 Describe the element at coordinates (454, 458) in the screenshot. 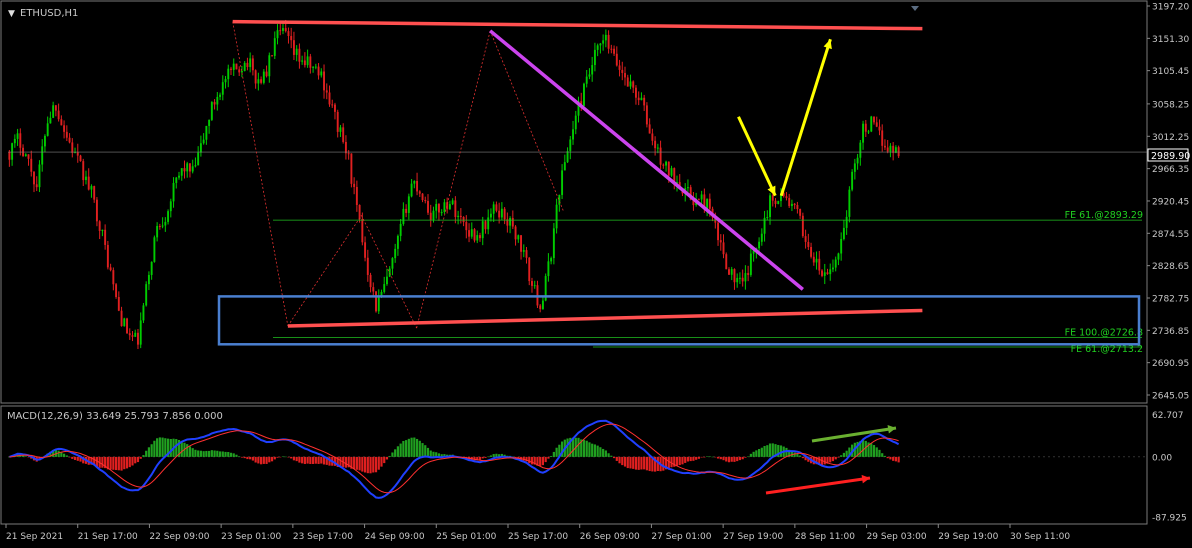

I see `macd-signal-line` at that location.